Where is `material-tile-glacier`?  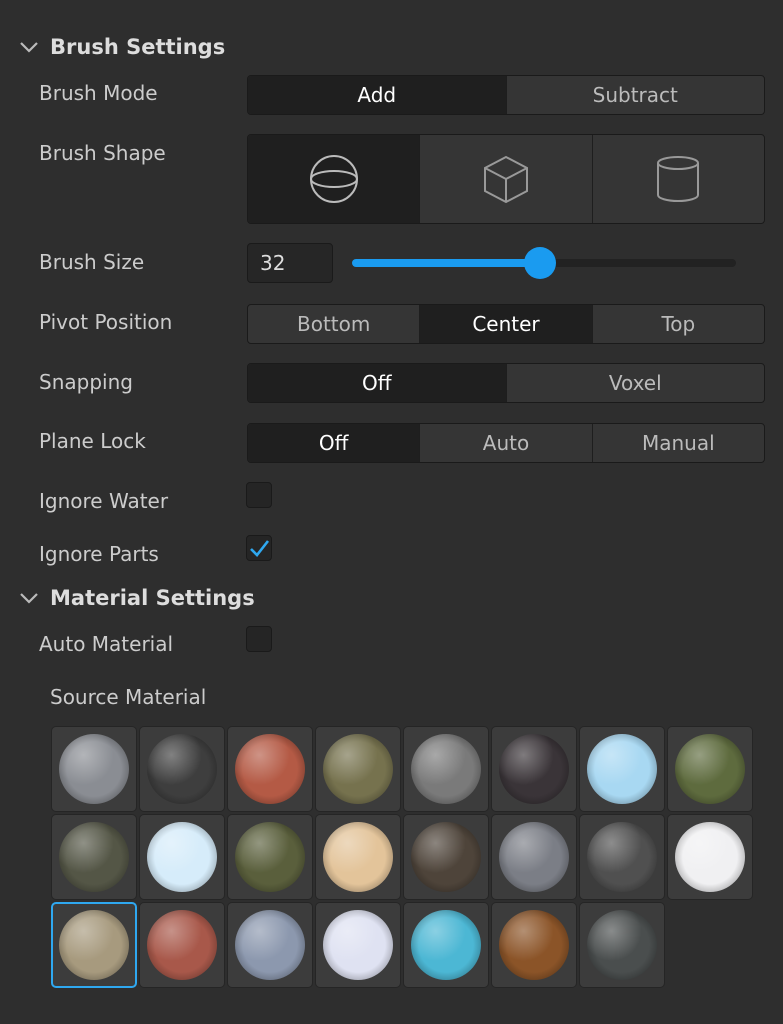
material-tile-glacier is located at coordinates (622, 769).